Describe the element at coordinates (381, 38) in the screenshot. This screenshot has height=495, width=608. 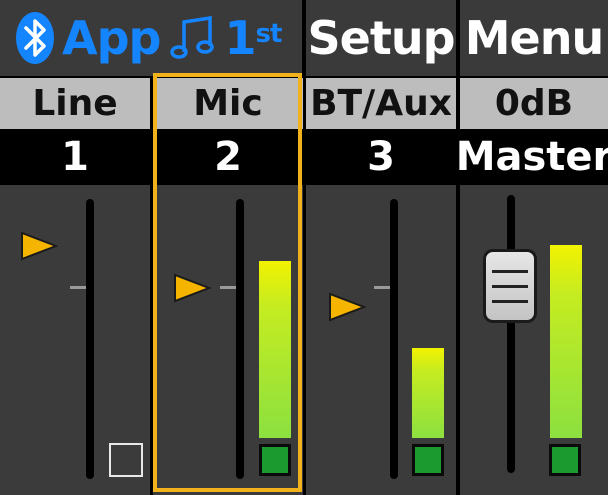
I see `setup-button: Setup` at that location.